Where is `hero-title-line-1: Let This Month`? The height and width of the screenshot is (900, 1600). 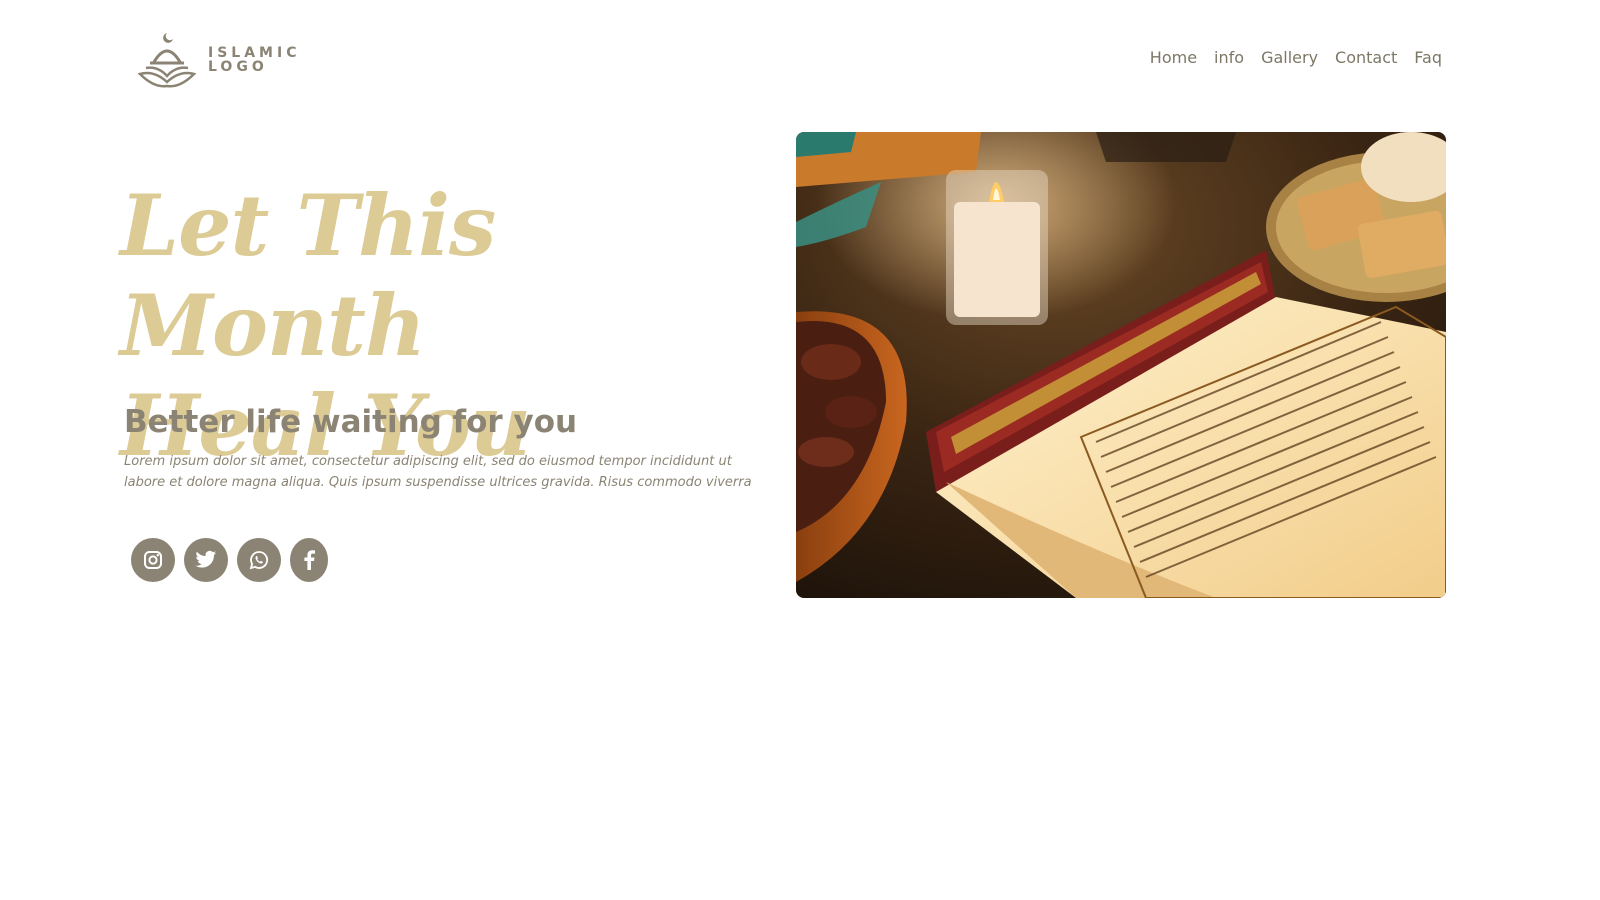
hero-title-line-1: Let This Month is located at coordinates (308, 275).